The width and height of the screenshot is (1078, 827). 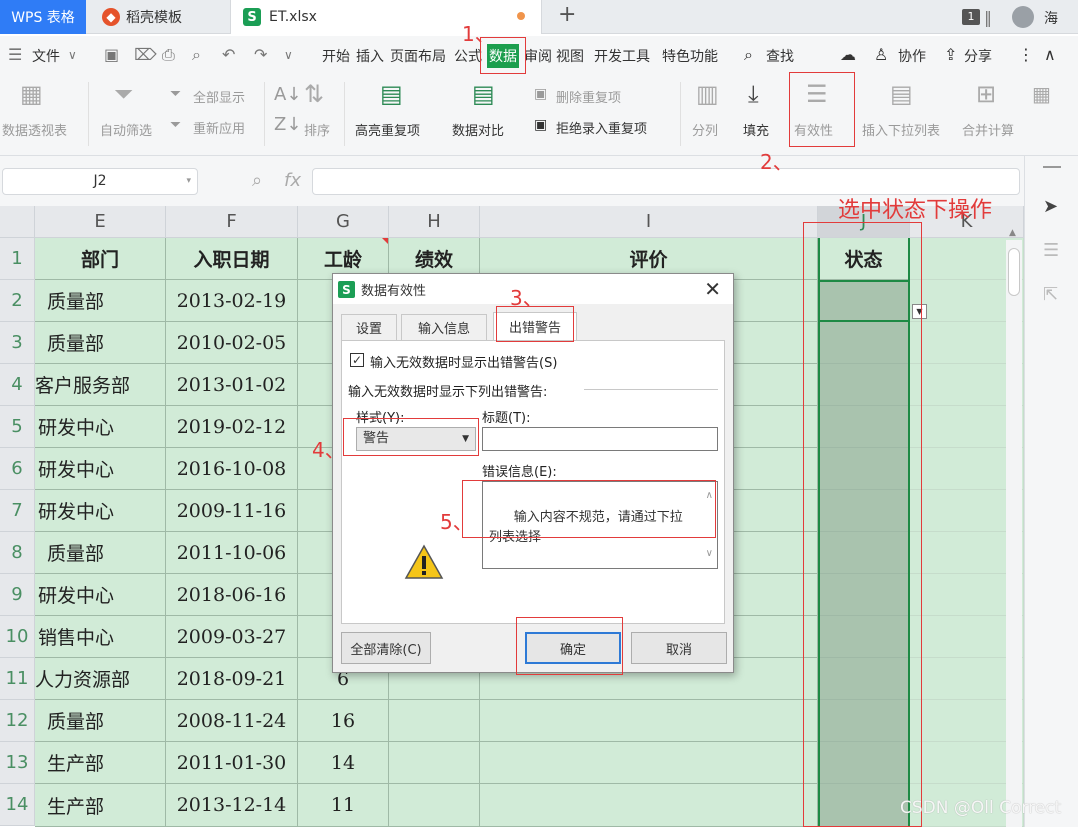 I want to click on table-cell-date: 2019-02-12, so click(x=232, y=427).